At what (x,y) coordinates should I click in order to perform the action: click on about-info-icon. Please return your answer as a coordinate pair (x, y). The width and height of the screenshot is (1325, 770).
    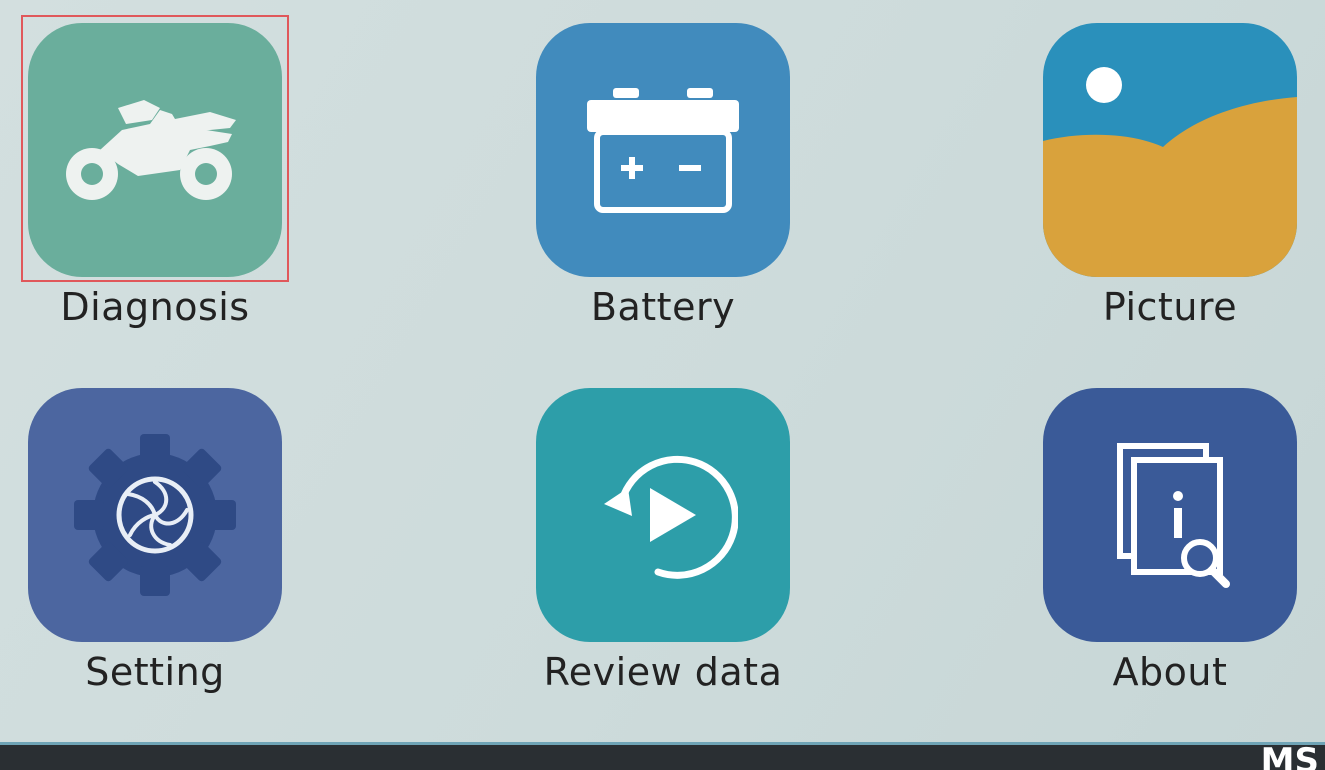
    Looking at the image, I should click on (1173, 515).